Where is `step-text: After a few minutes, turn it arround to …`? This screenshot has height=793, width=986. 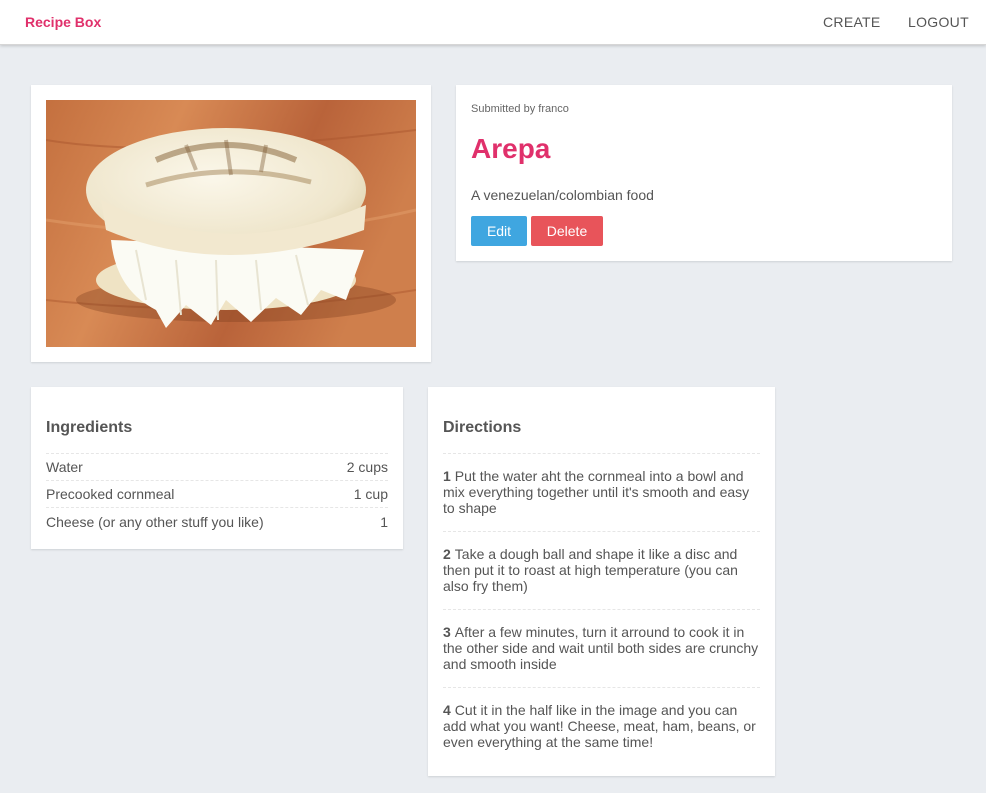 step-text: After a few minutes, turn it arround to … is located at coordinates (601, 648).